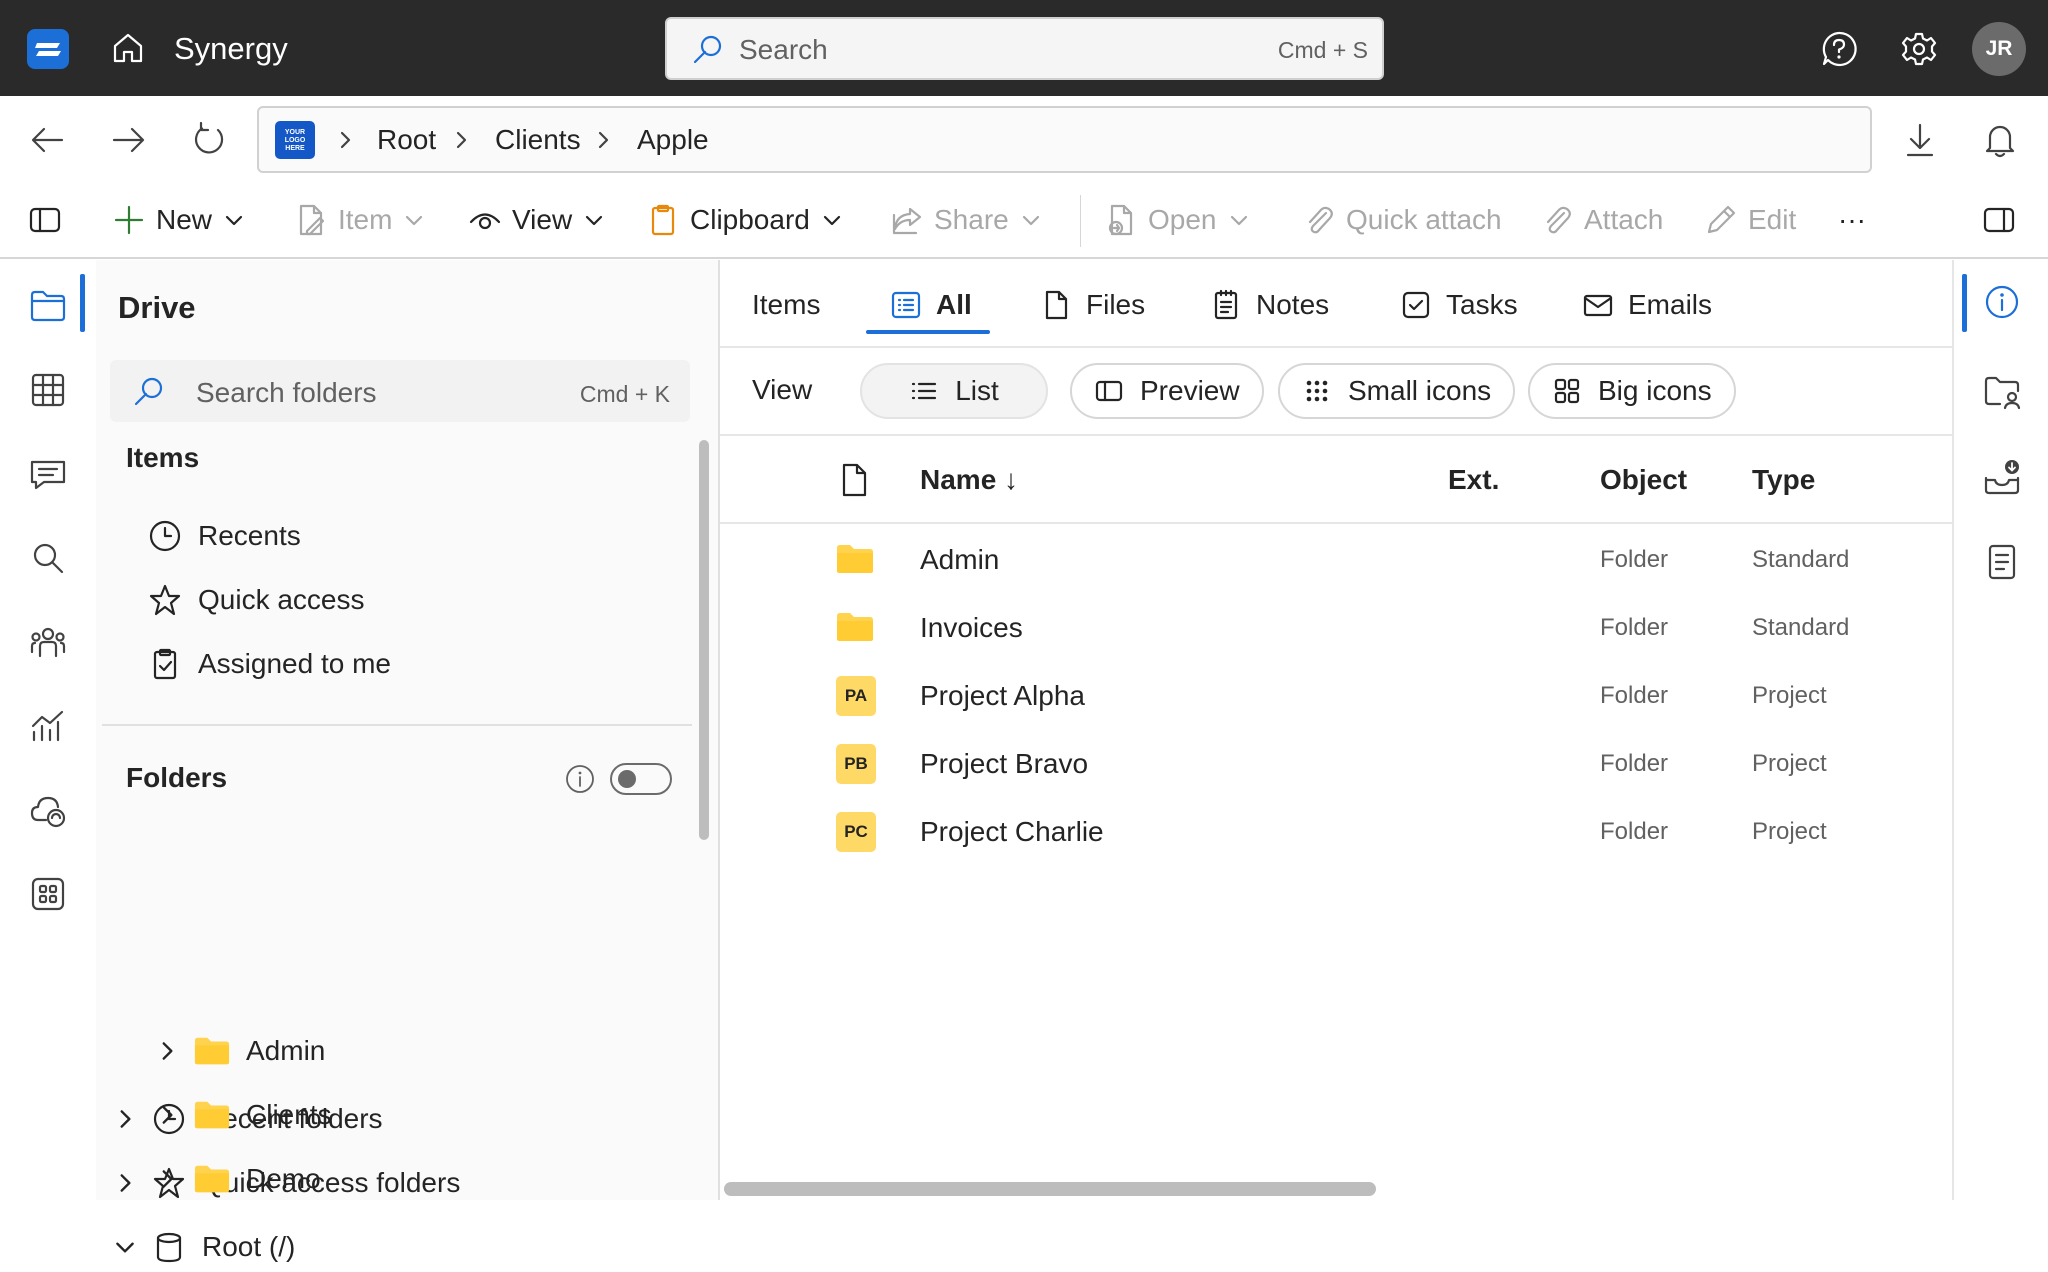  What do you see at coordinates (977, 390) in the screenshot?
I see `pill-label: List` at bounding box center [977, 390].